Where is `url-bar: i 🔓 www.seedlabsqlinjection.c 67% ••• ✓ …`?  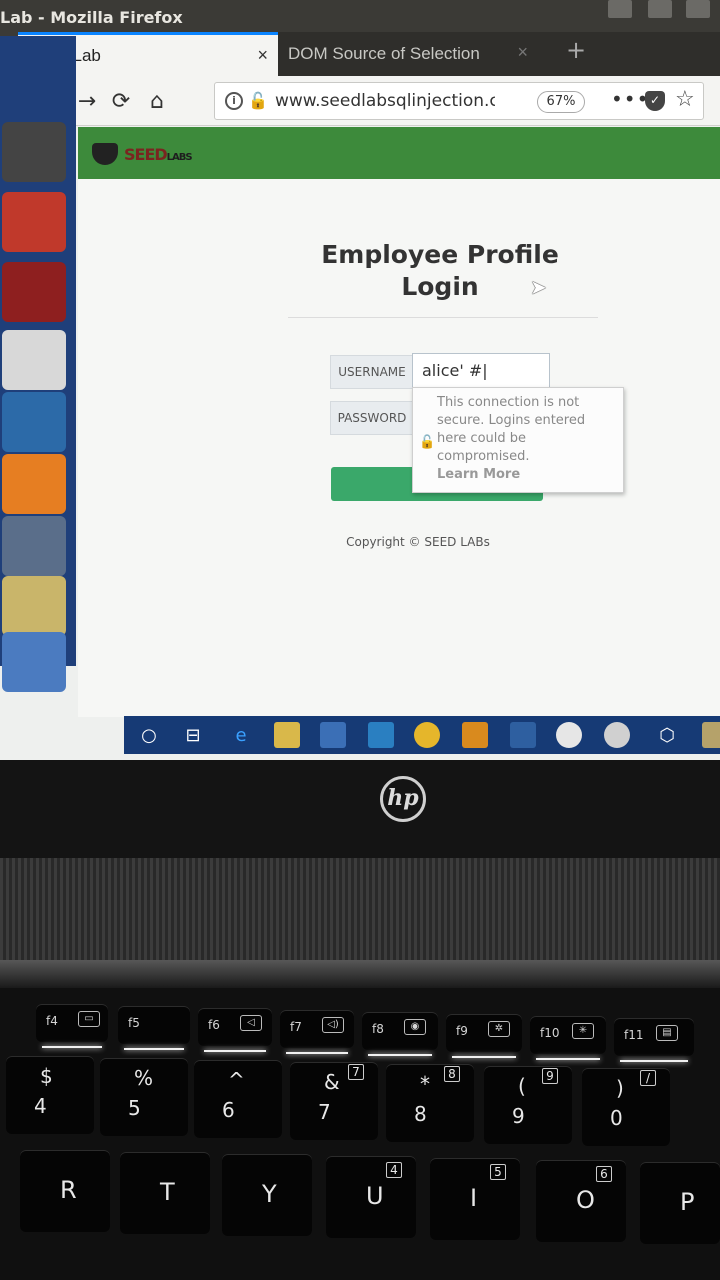
url-bar: i 🔓 www.seedlabsqlinjection.c 67% ••• ✓ … is located at coordinates (459, 101).